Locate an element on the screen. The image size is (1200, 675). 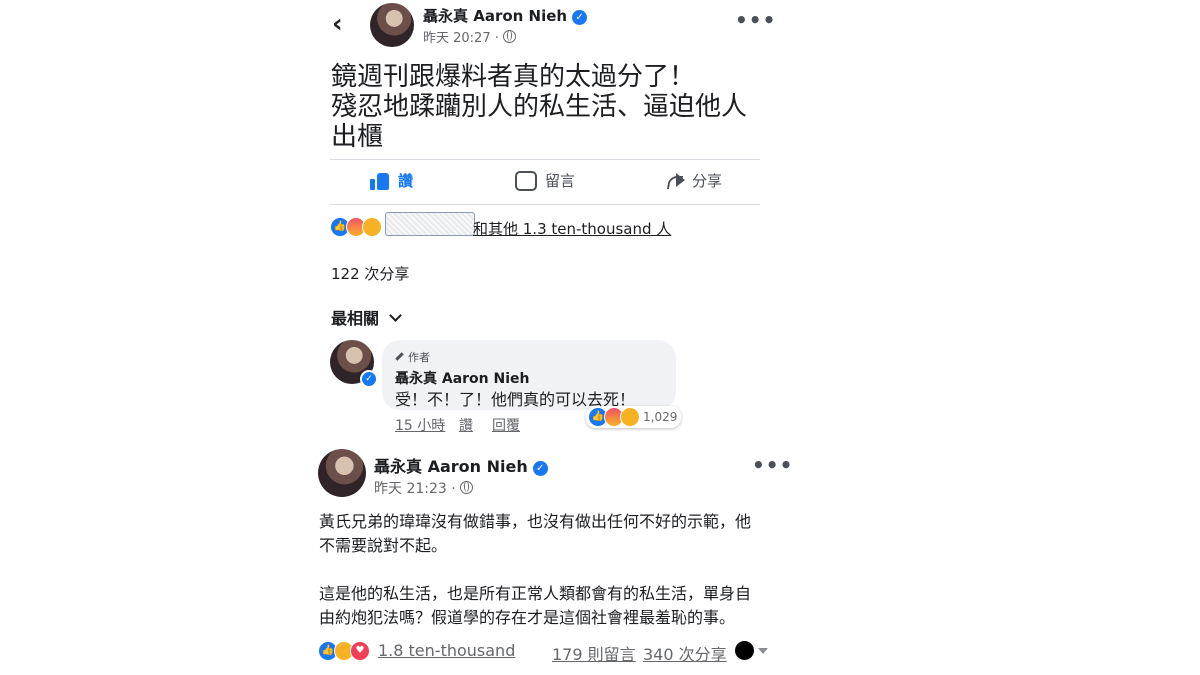
comment-label: 留言 is located at coordinates (560, 181).